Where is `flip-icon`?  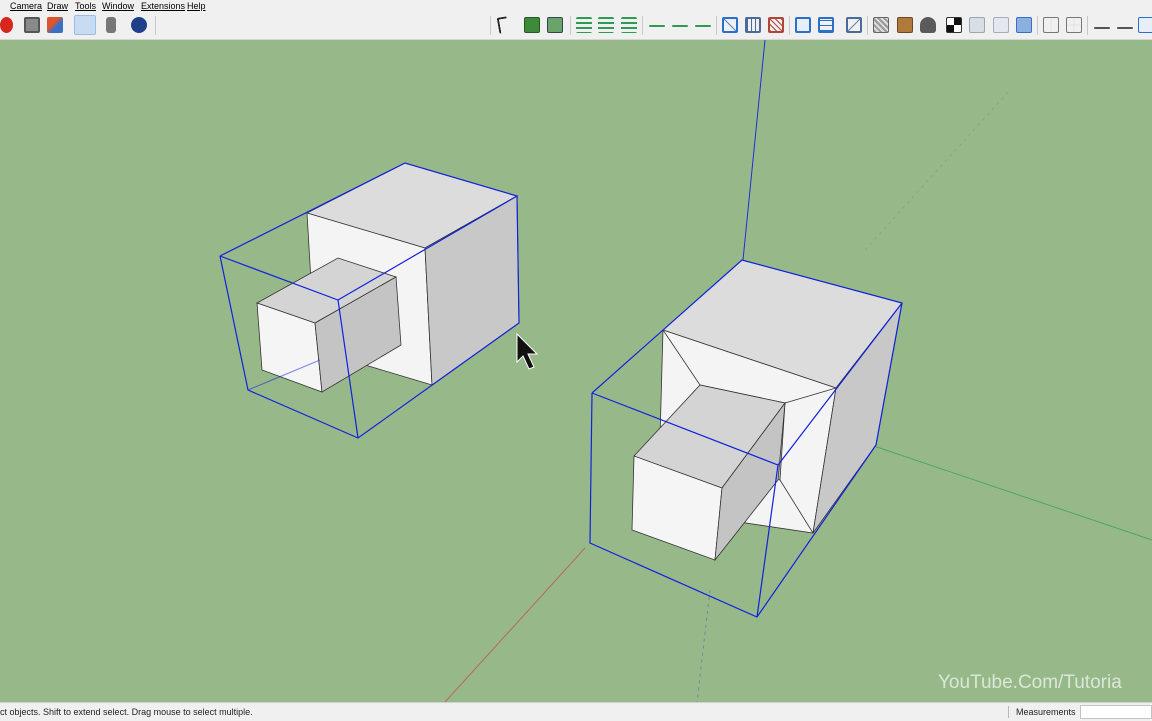 flip-icon is located at coordinates (1001, 25).